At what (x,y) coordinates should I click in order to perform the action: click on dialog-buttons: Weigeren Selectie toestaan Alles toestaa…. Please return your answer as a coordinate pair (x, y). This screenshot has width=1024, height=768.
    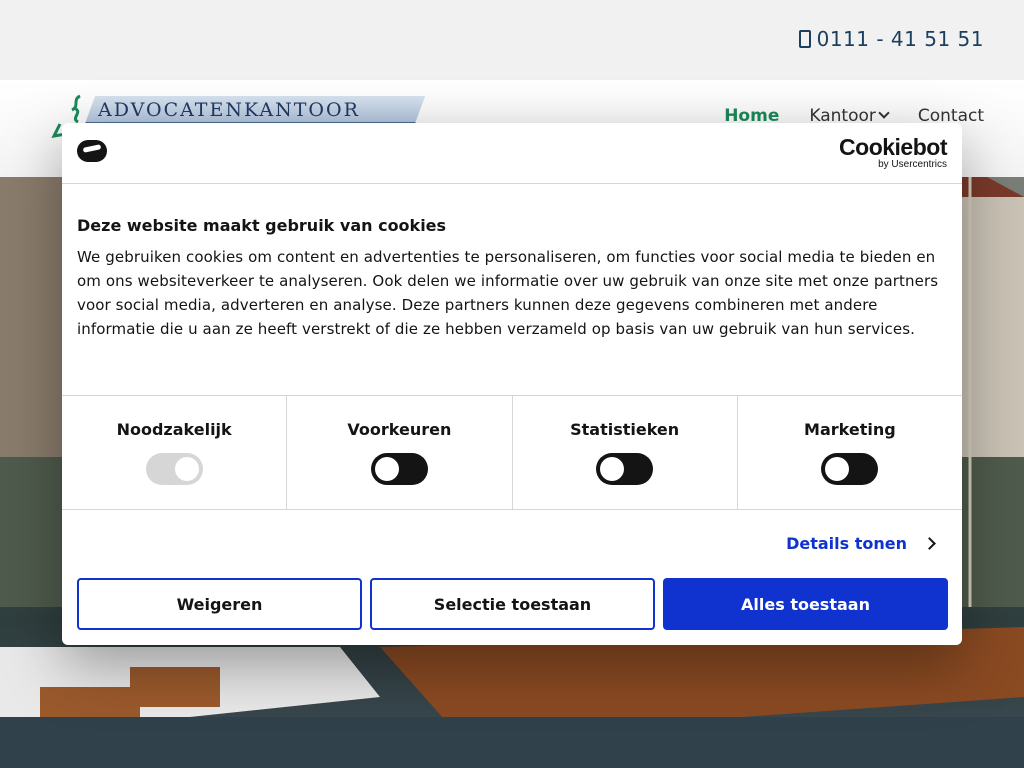
    Looking at the image, I should click on (512, 604).